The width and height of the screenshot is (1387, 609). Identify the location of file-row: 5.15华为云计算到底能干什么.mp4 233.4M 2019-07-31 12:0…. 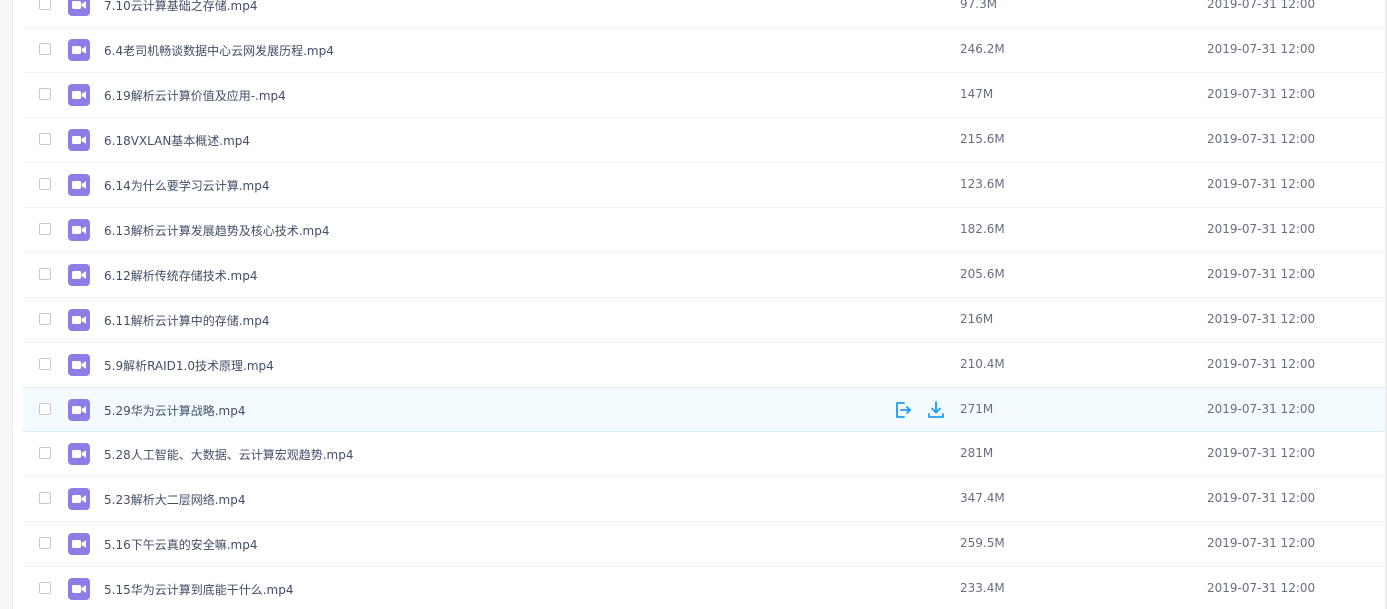
(705, 588).